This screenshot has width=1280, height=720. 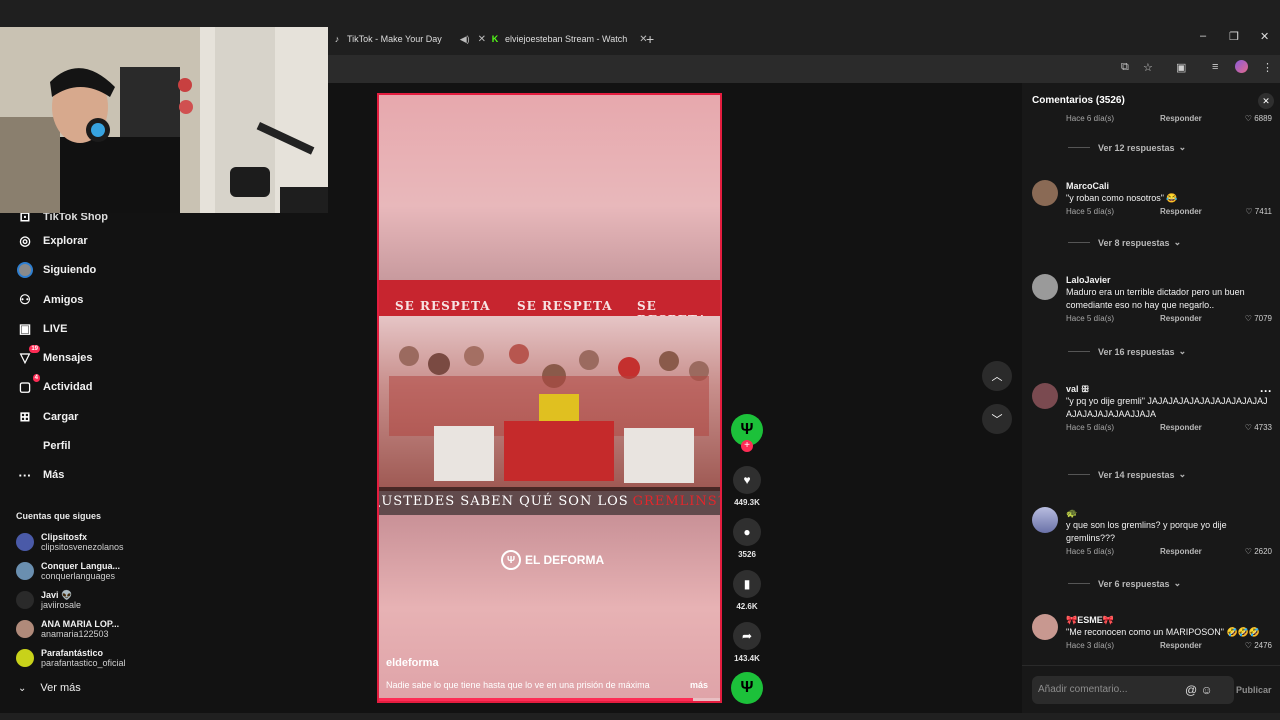 I want to click on close-icon: ✕, so click(x=1266, y=101).